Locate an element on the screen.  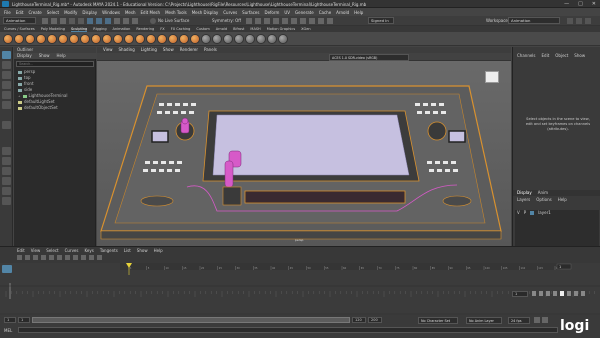
move-key-icon is located at coordinates (19, 257).